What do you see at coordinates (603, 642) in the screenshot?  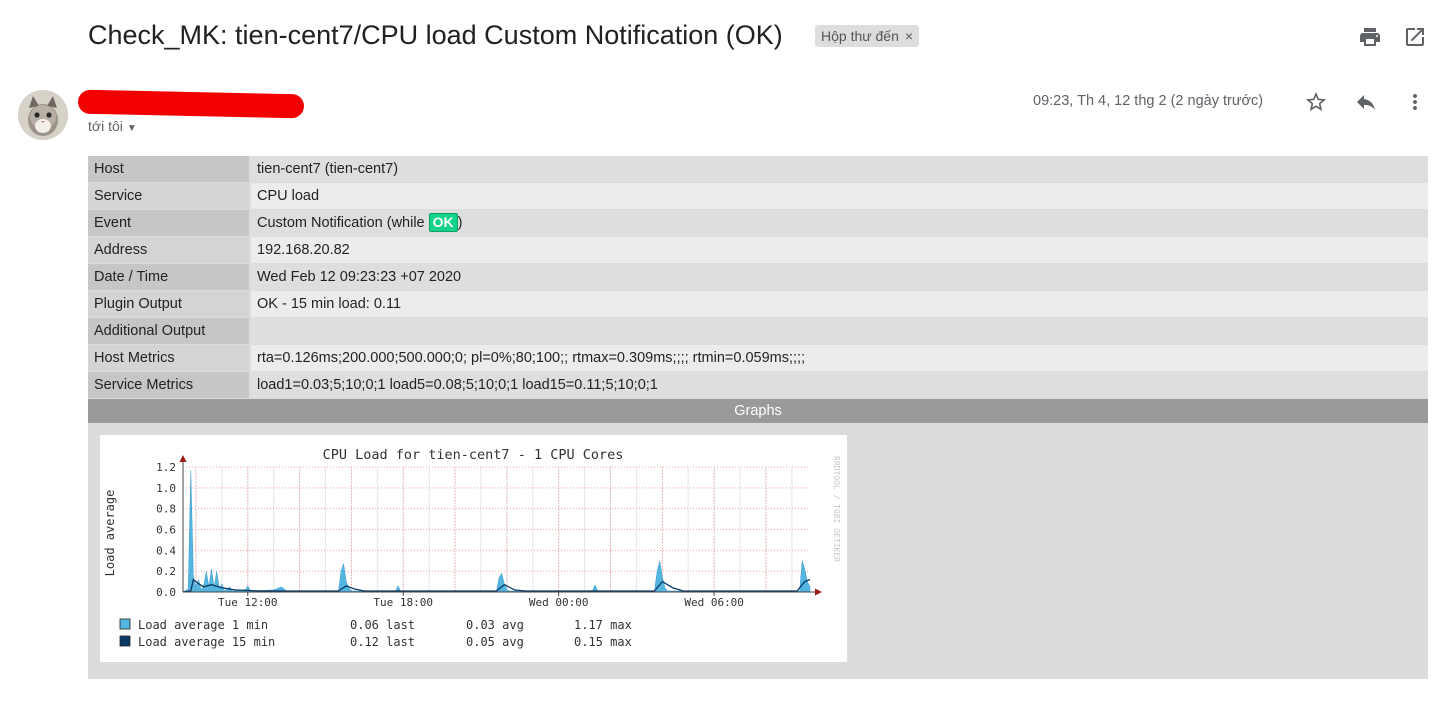 I see `legend-max-value: 0.15 max` at bounding box center [603, 642].